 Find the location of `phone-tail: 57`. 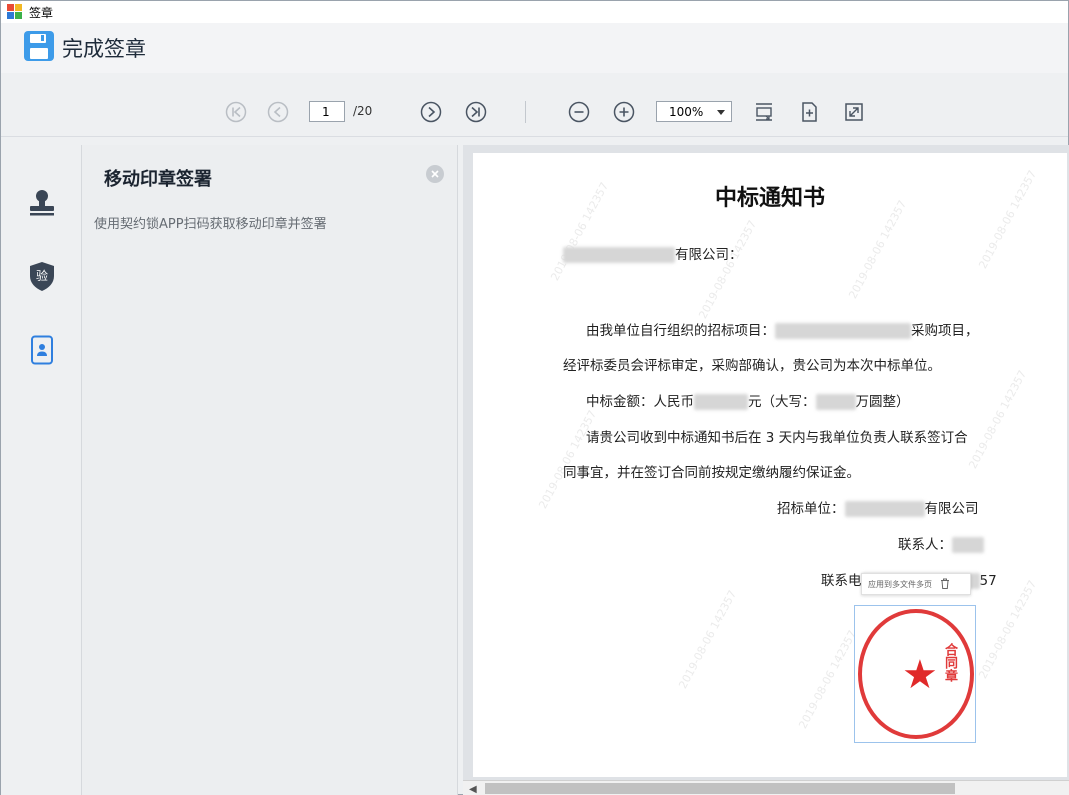

phone-tail: 57 is located at coordinates (988, 581).